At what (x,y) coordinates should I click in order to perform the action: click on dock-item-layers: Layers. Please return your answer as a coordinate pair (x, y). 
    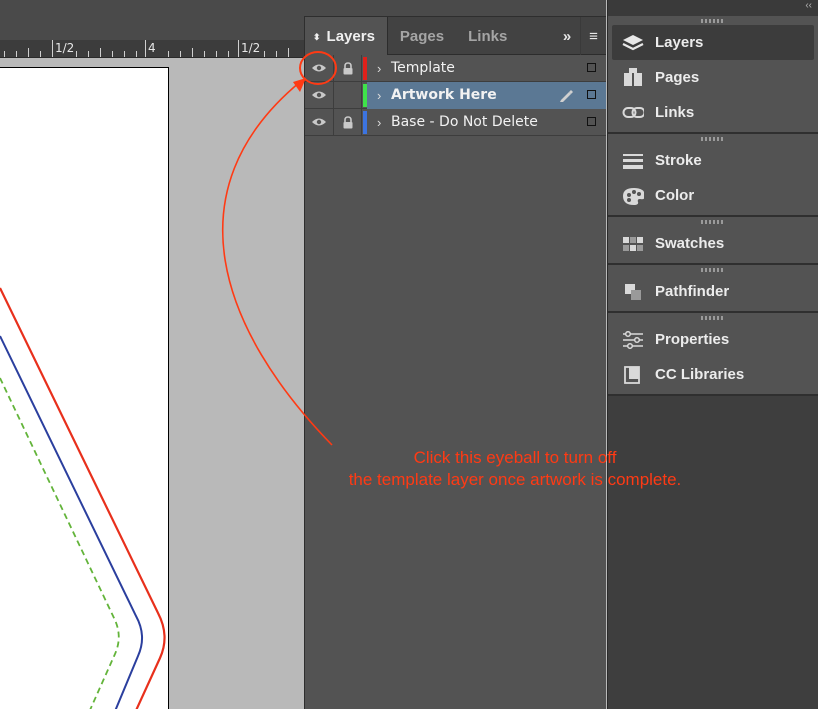
    Looking at the image, I should click on (713, 42).